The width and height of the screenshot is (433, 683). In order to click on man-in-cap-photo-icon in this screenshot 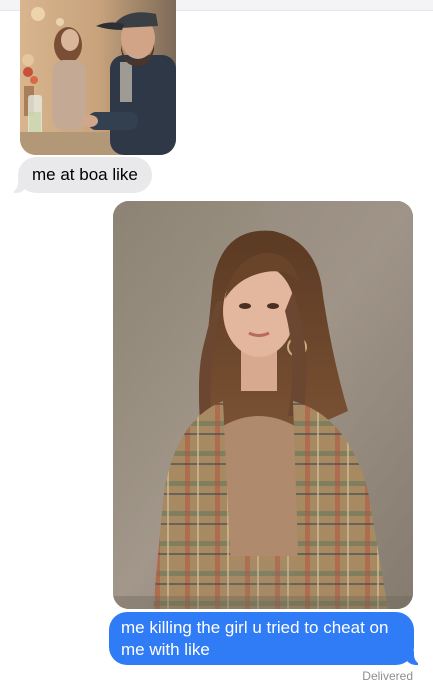, I will do `click(98, 77)`.